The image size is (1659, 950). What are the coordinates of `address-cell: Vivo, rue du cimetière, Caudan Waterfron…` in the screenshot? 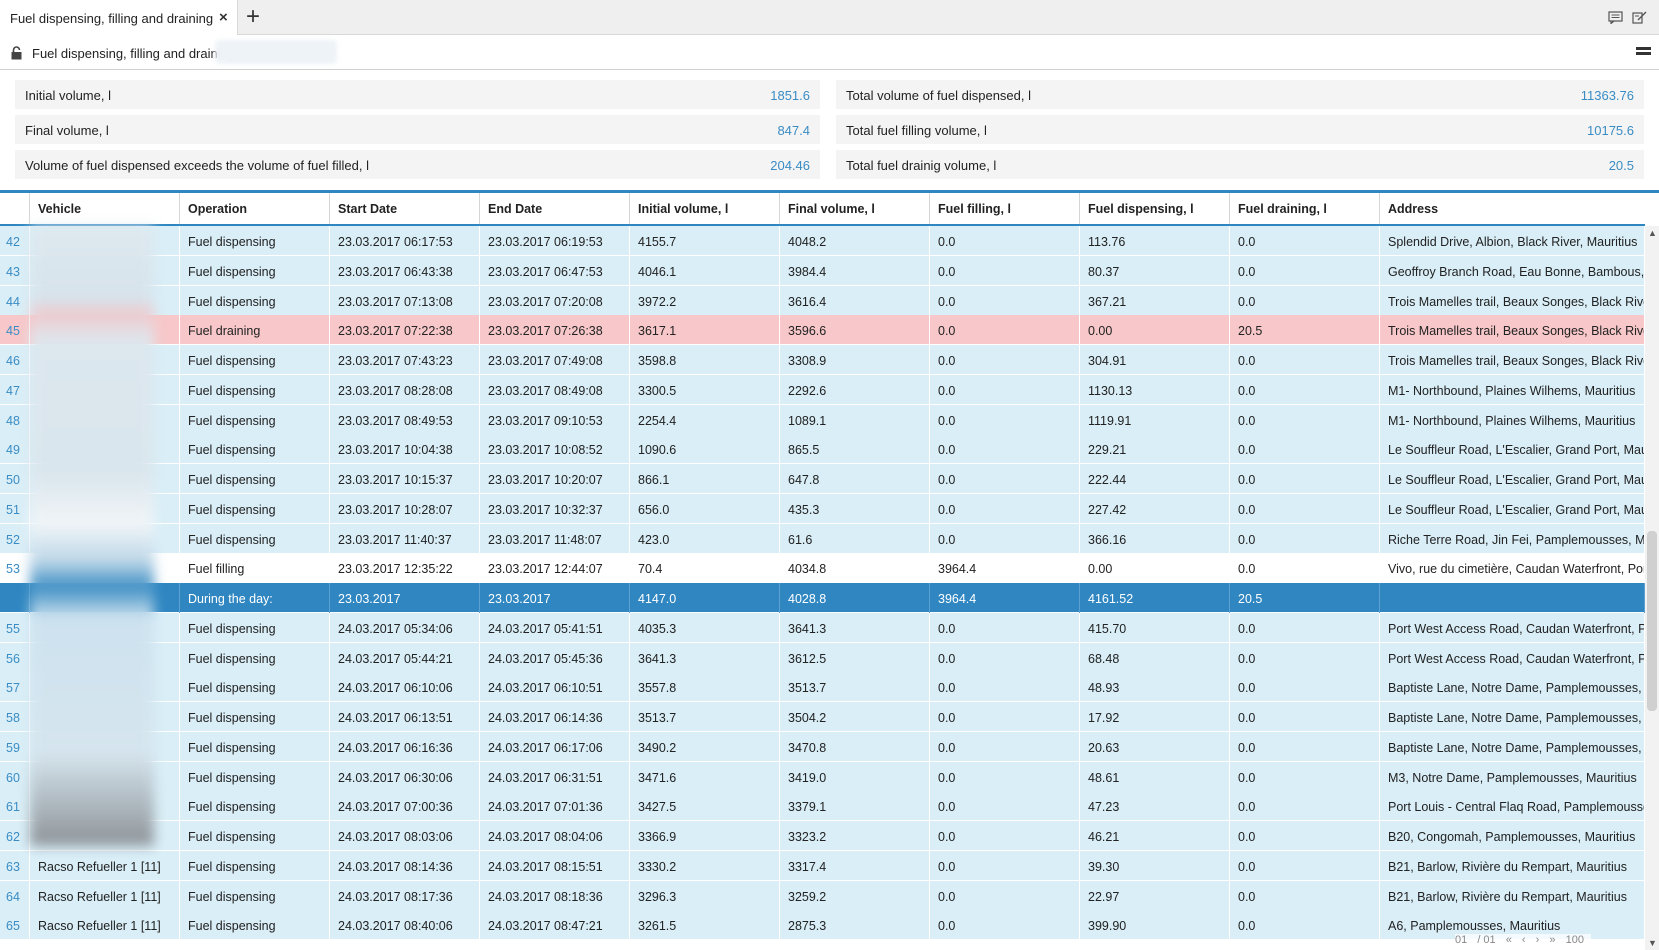 It's located at (1512, 568).